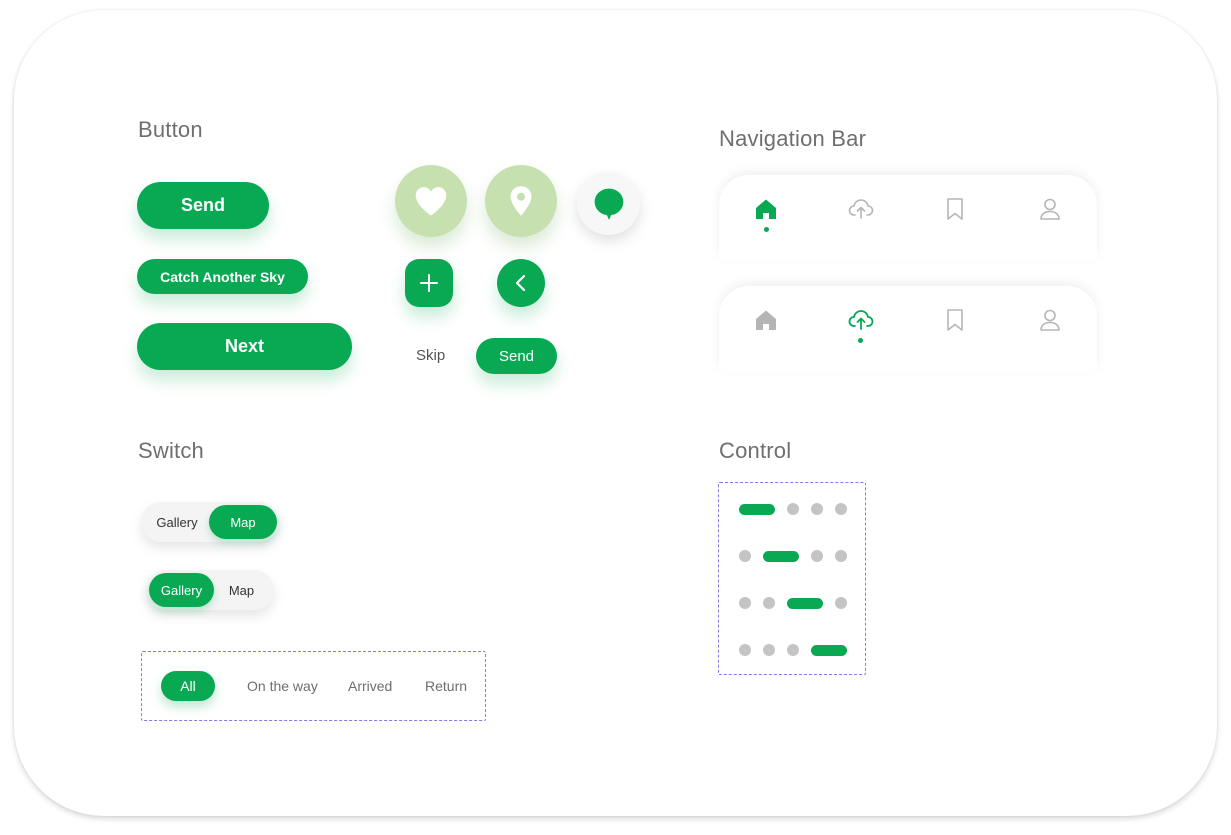 The width and height of the screenshot is (1231, 835). I want to click on section-title-navigation-bar: Navigation Bar, so click(793, 138).